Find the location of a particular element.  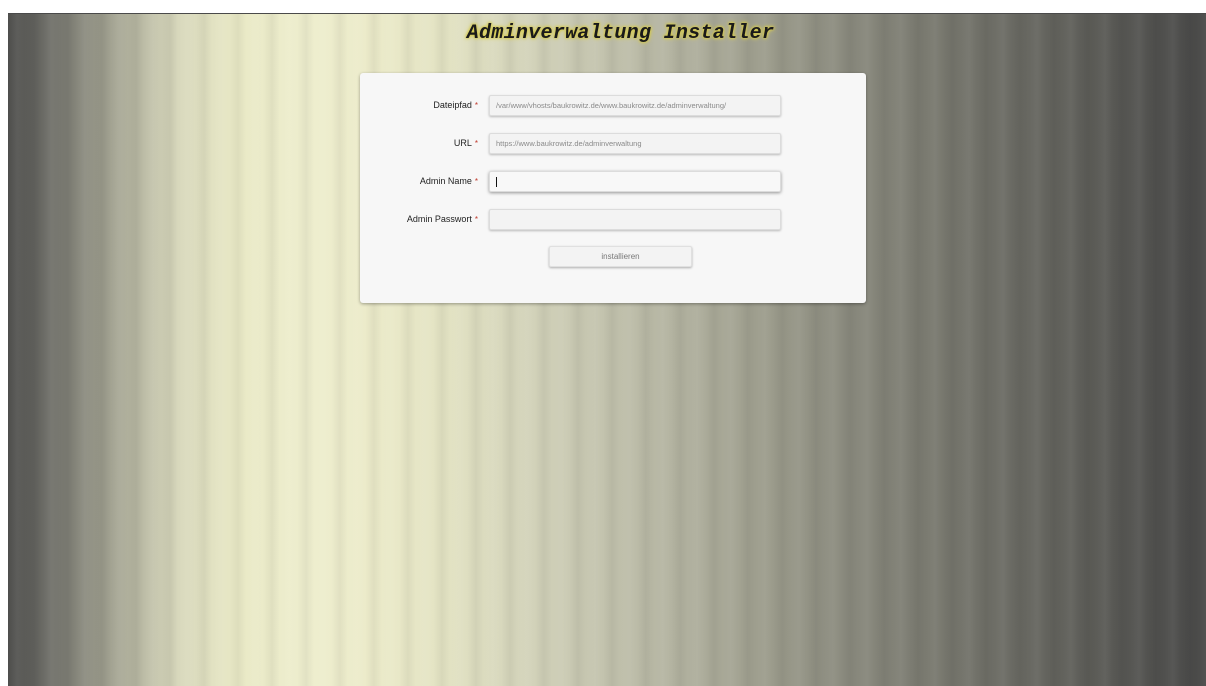

url-label: URL * is located at coordinates (466, 143).